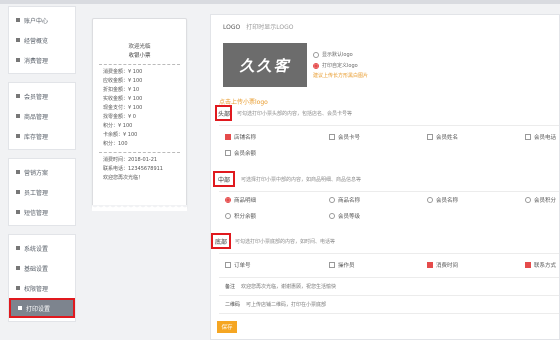 This screenshot has height=340, width=560. I want to click on sidebar-item-label: 会员管理, so click(36, 97).